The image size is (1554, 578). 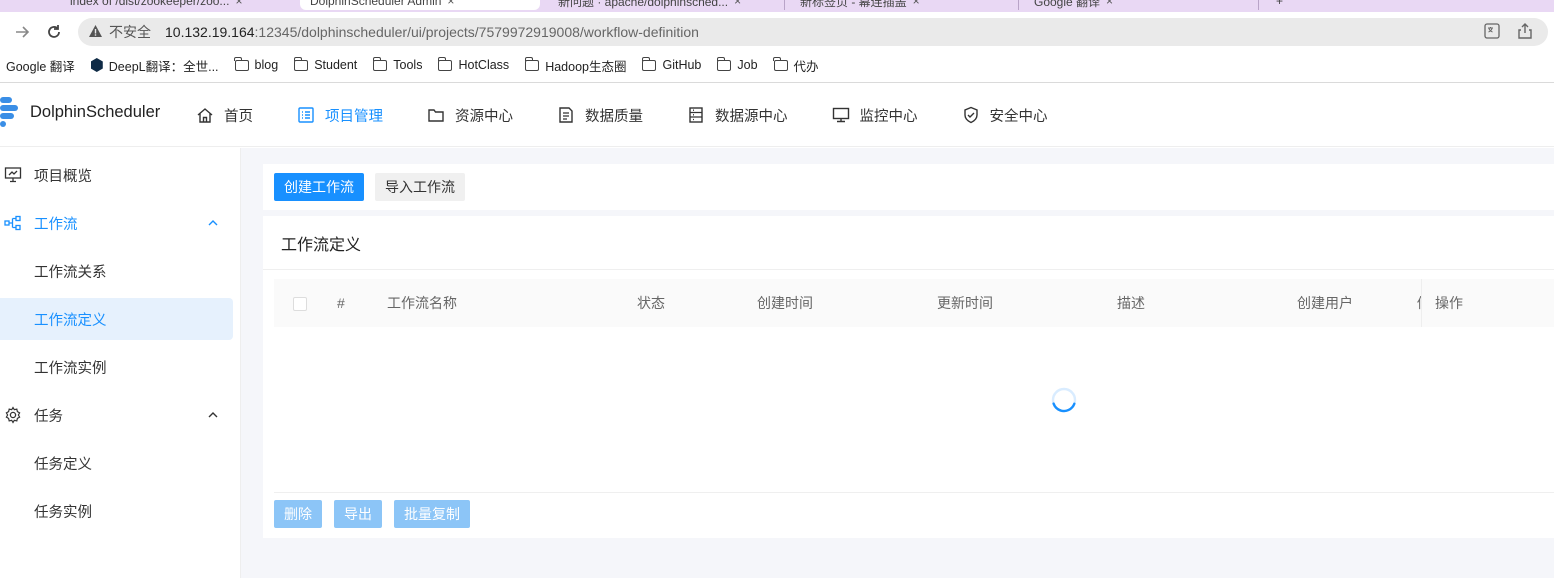 What do you see at coordinates (12, 223) in the screenshot?
I see `workflow-icon` at bounding box center [12, 223].